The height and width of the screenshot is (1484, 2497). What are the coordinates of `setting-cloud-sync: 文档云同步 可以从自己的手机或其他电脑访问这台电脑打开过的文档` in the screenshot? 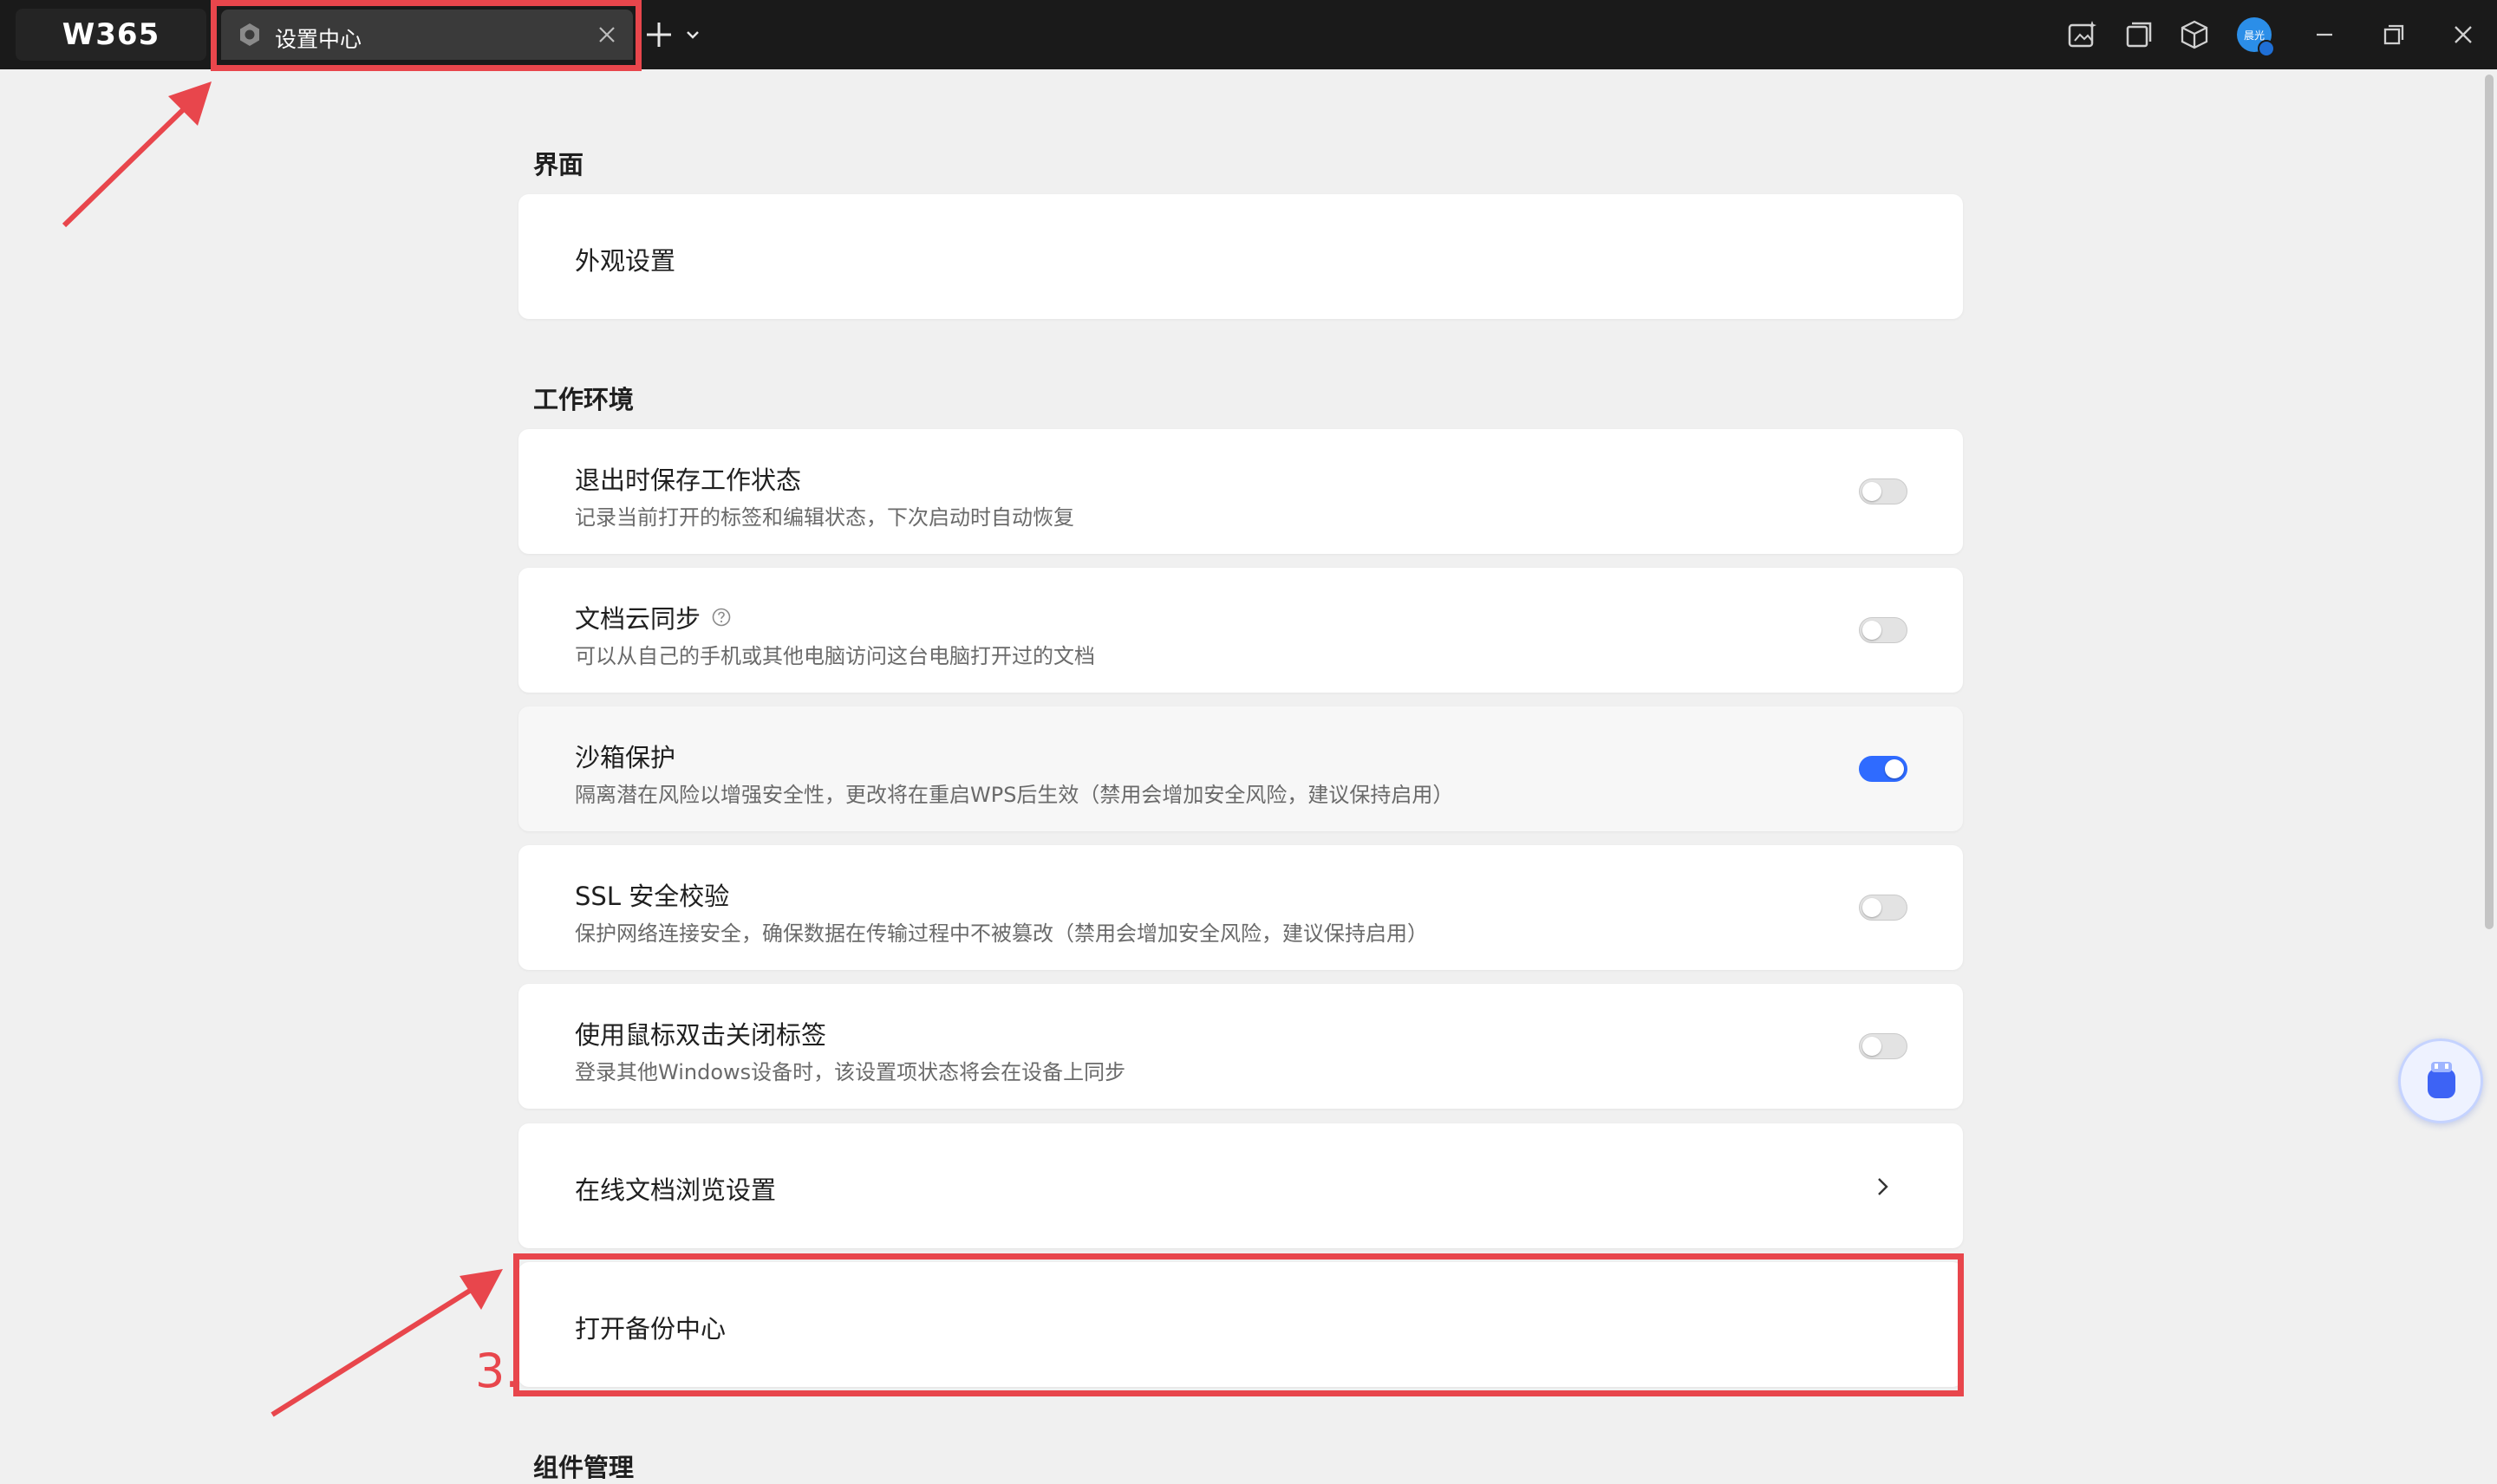 It's located at (1240, 630).